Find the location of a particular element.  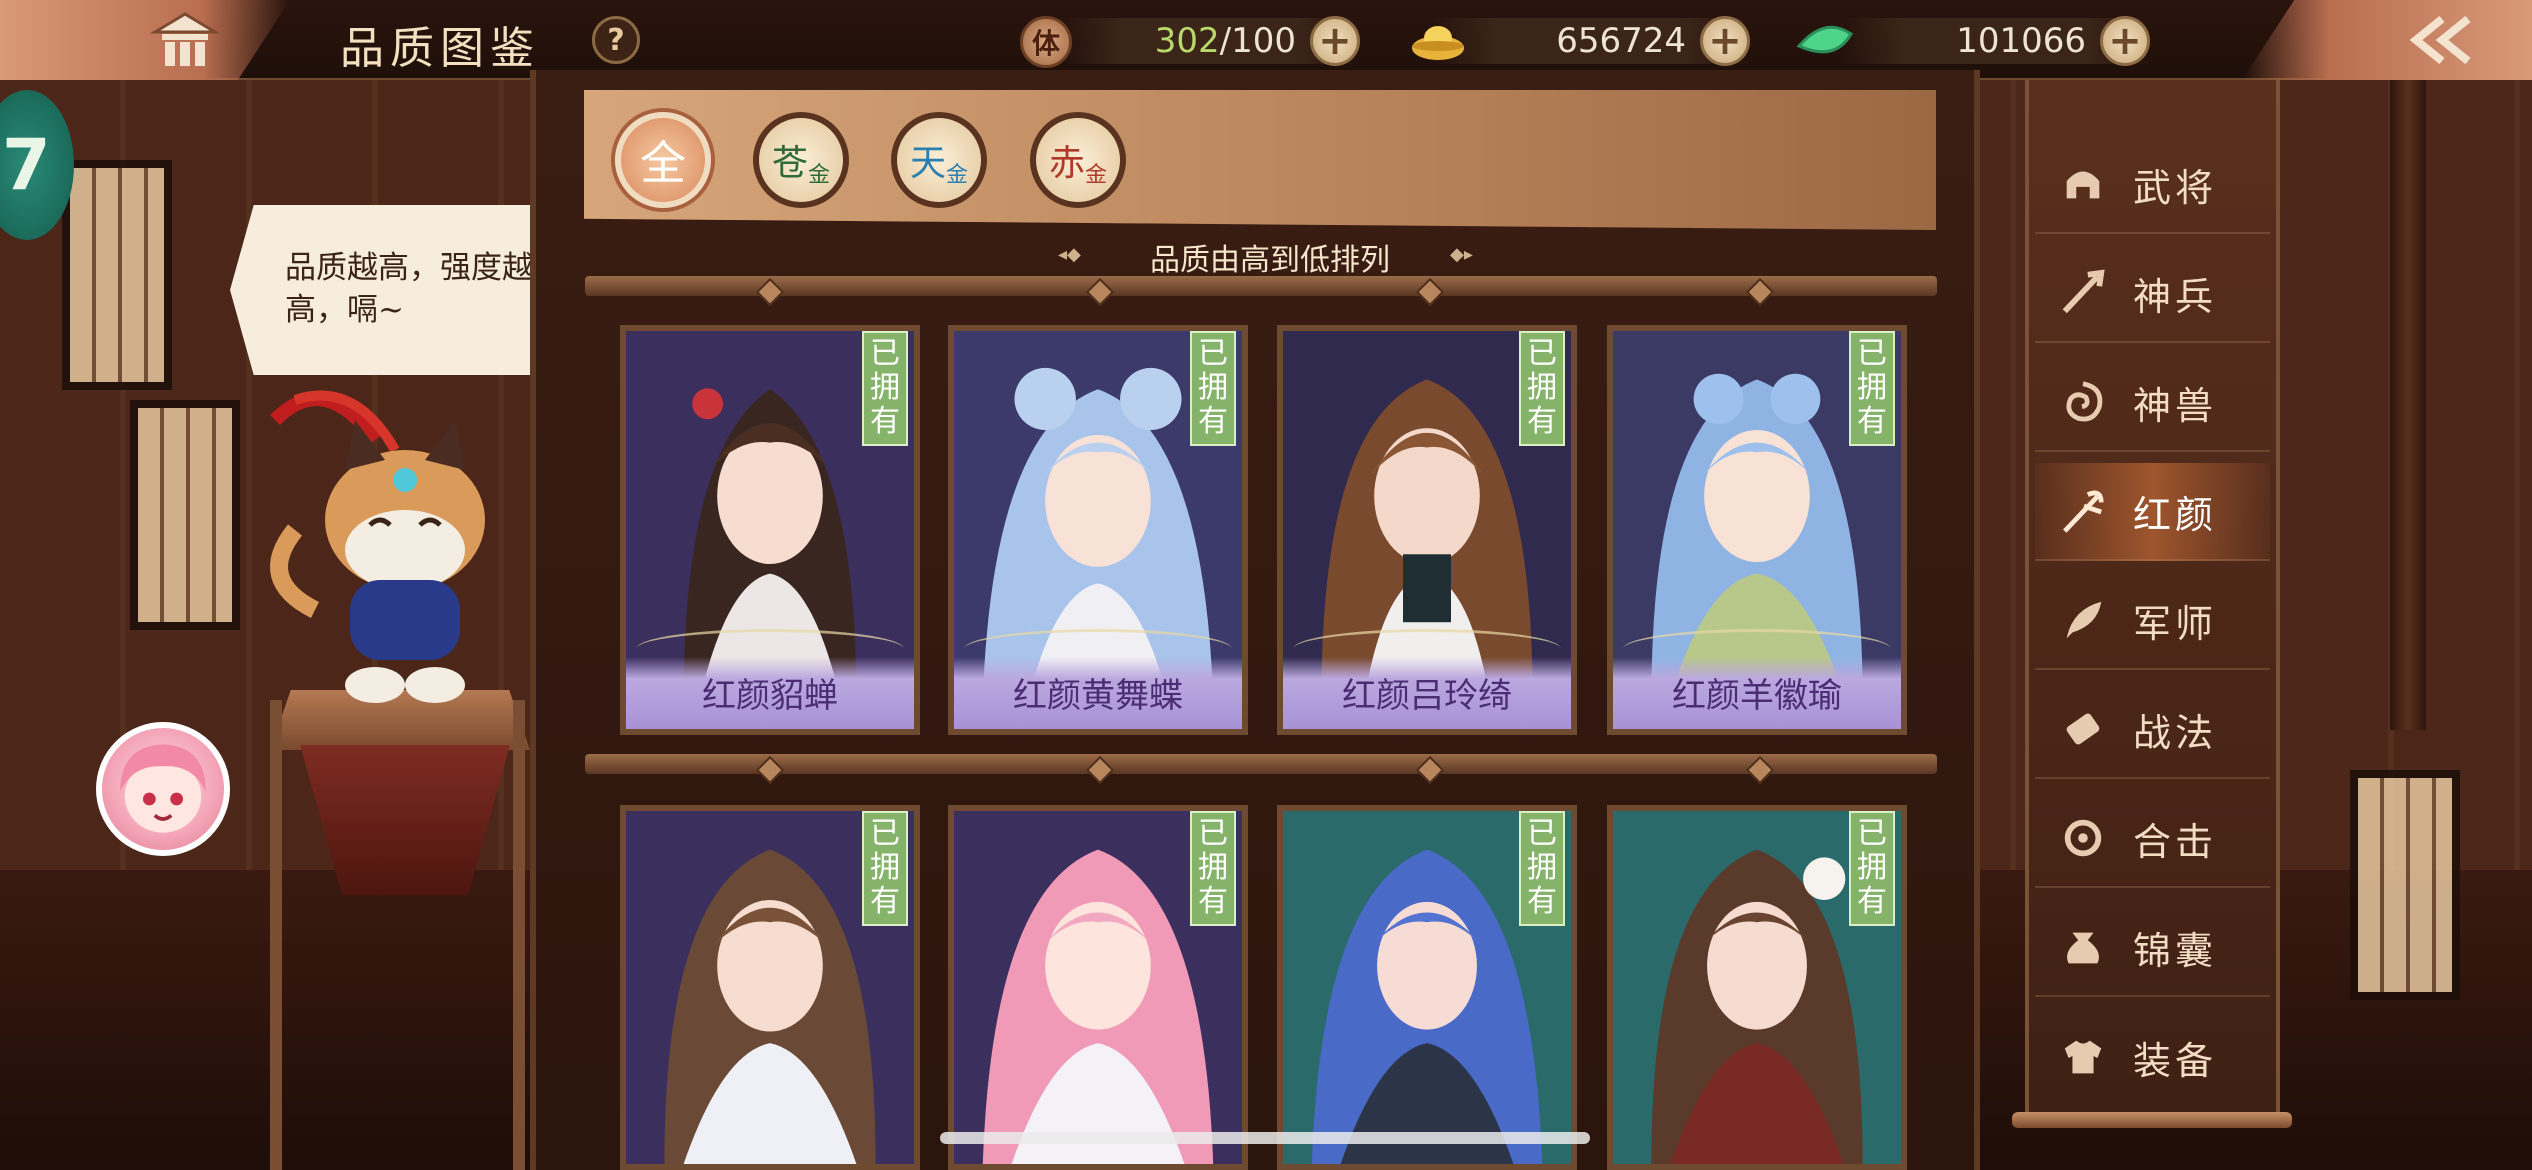

nav-item-combos: 合击 is located at coordinates (2152, 839).